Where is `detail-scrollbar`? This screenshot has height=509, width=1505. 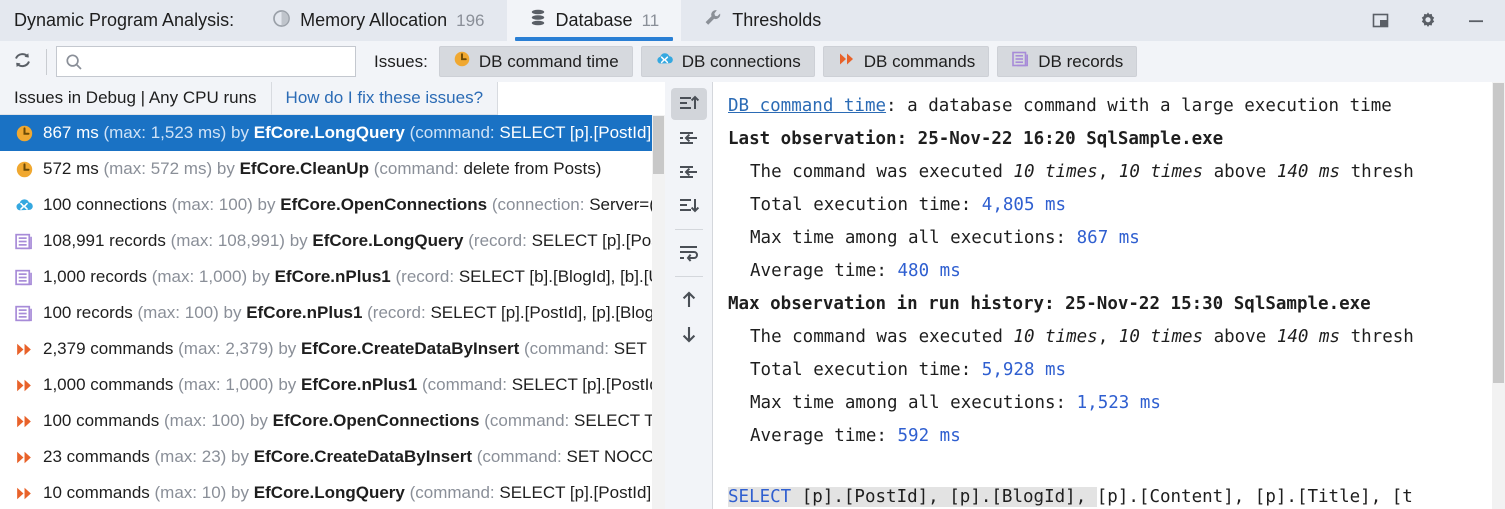
detail-scrollbar is located at coordinates (1498, 295).